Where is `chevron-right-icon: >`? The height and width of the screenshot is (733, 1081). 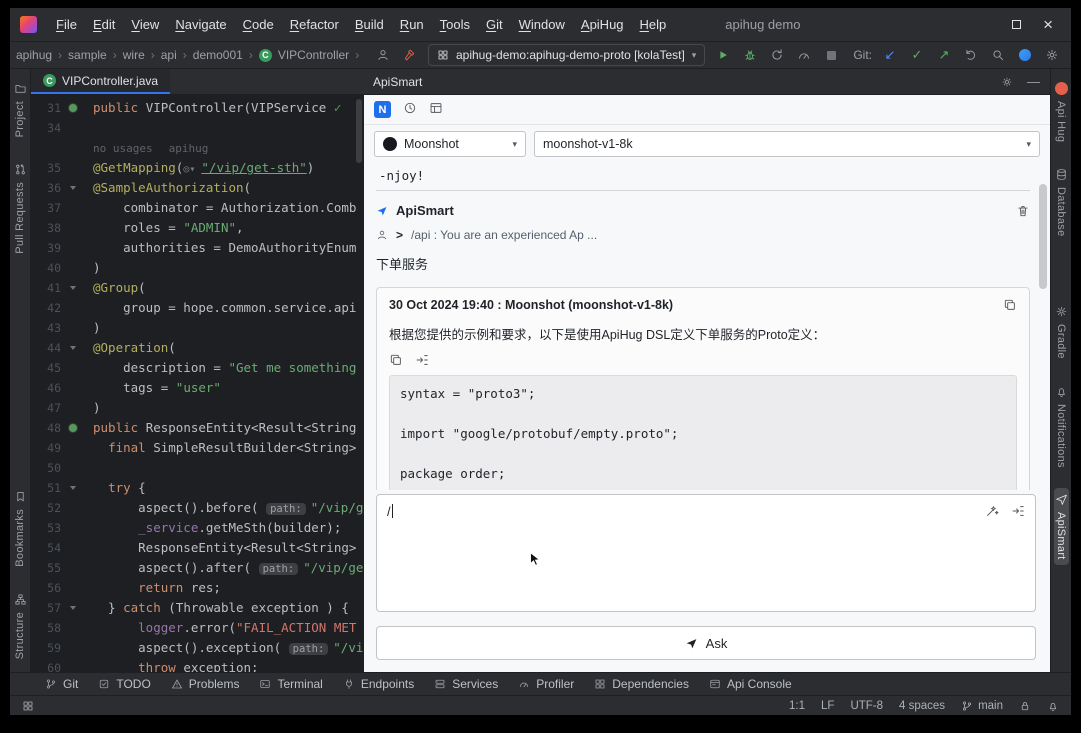 chevron-right-icon: > is located at coordinates (399, 235).